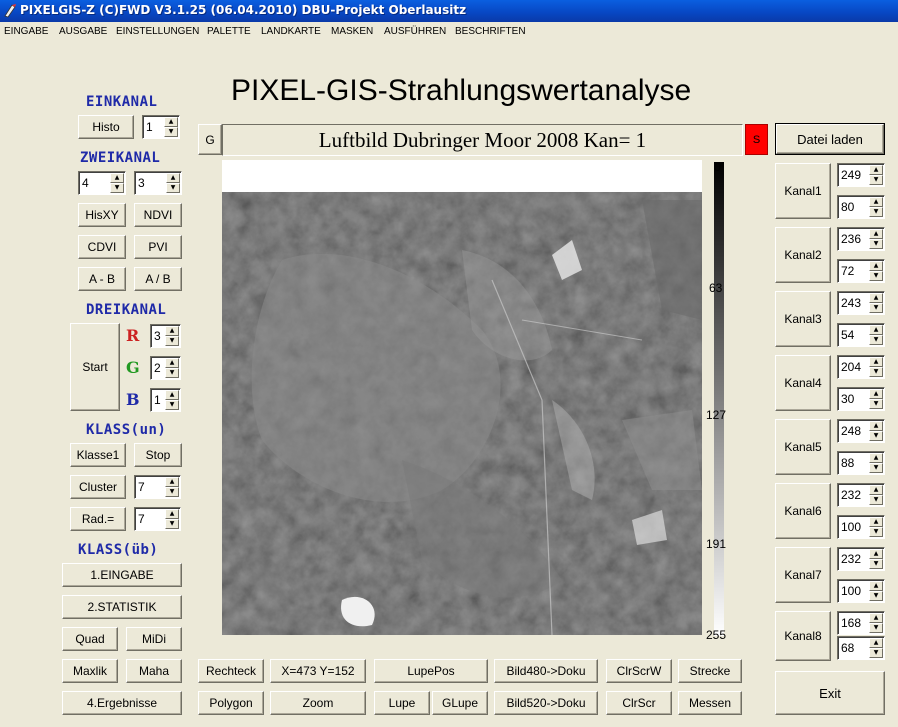  Describe the element at coordinates (803, 511) in the screenshot. I see `kanal6-button: Kanal6` at that location.